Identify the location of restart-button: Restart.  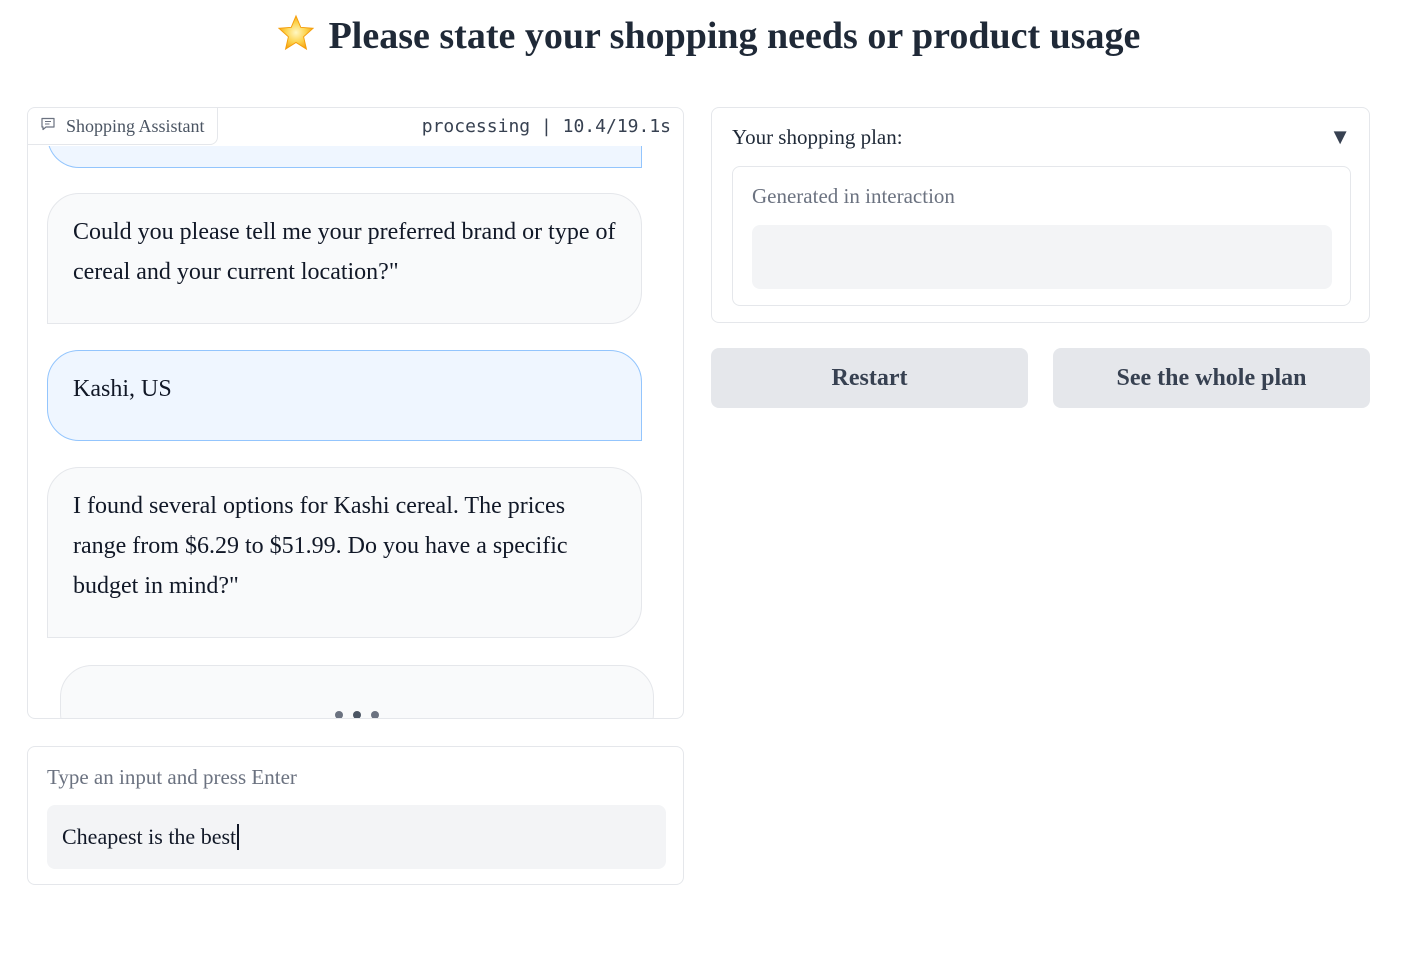
(869, 378).